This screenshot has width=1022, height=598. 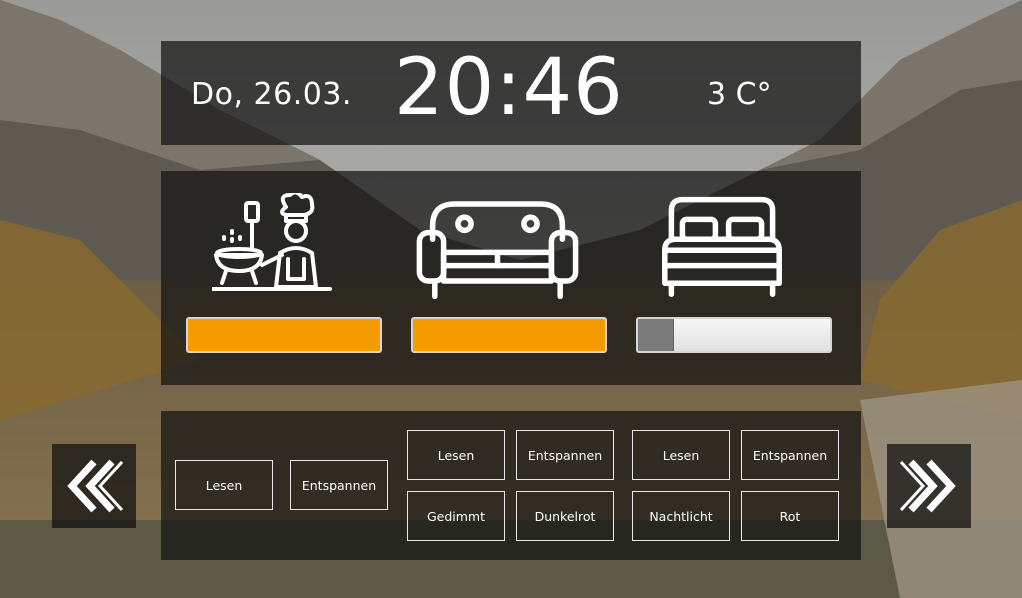 I want to click on living-brightness-slider, so click(x=509, y=335).